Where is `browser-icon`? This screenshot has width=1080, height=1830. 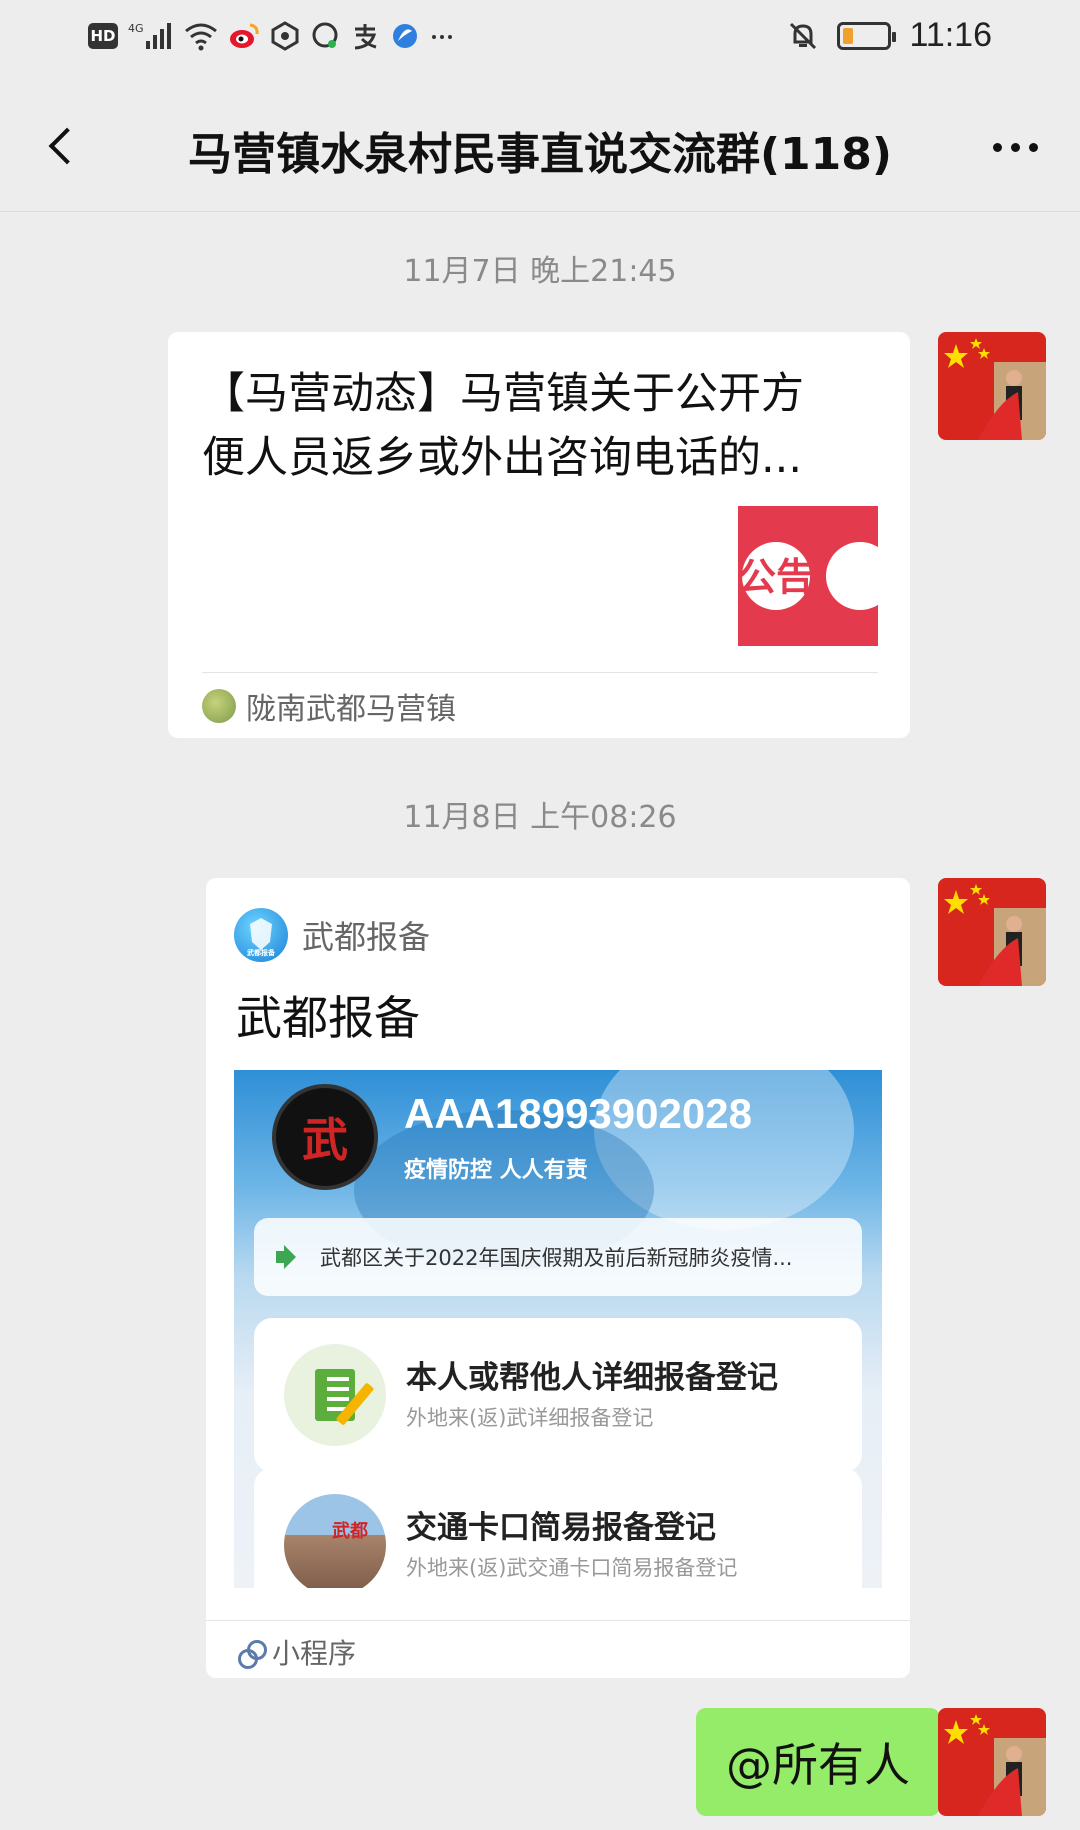 browser-icon is located at coordinates (405, 36).